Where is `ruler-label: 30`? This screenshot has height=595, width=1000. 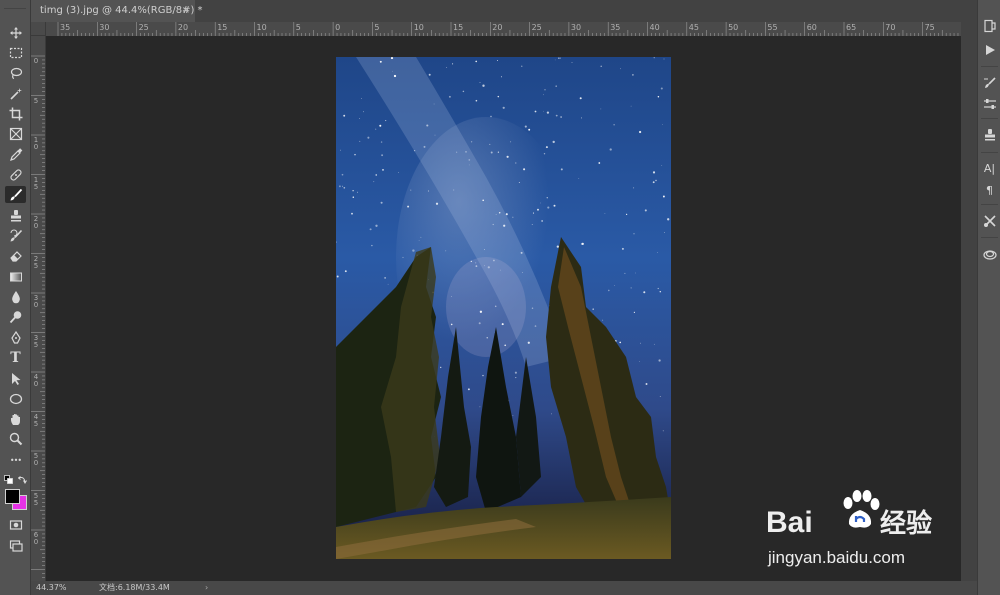 ruler-label: 30 is located at coordinates (576, 27).